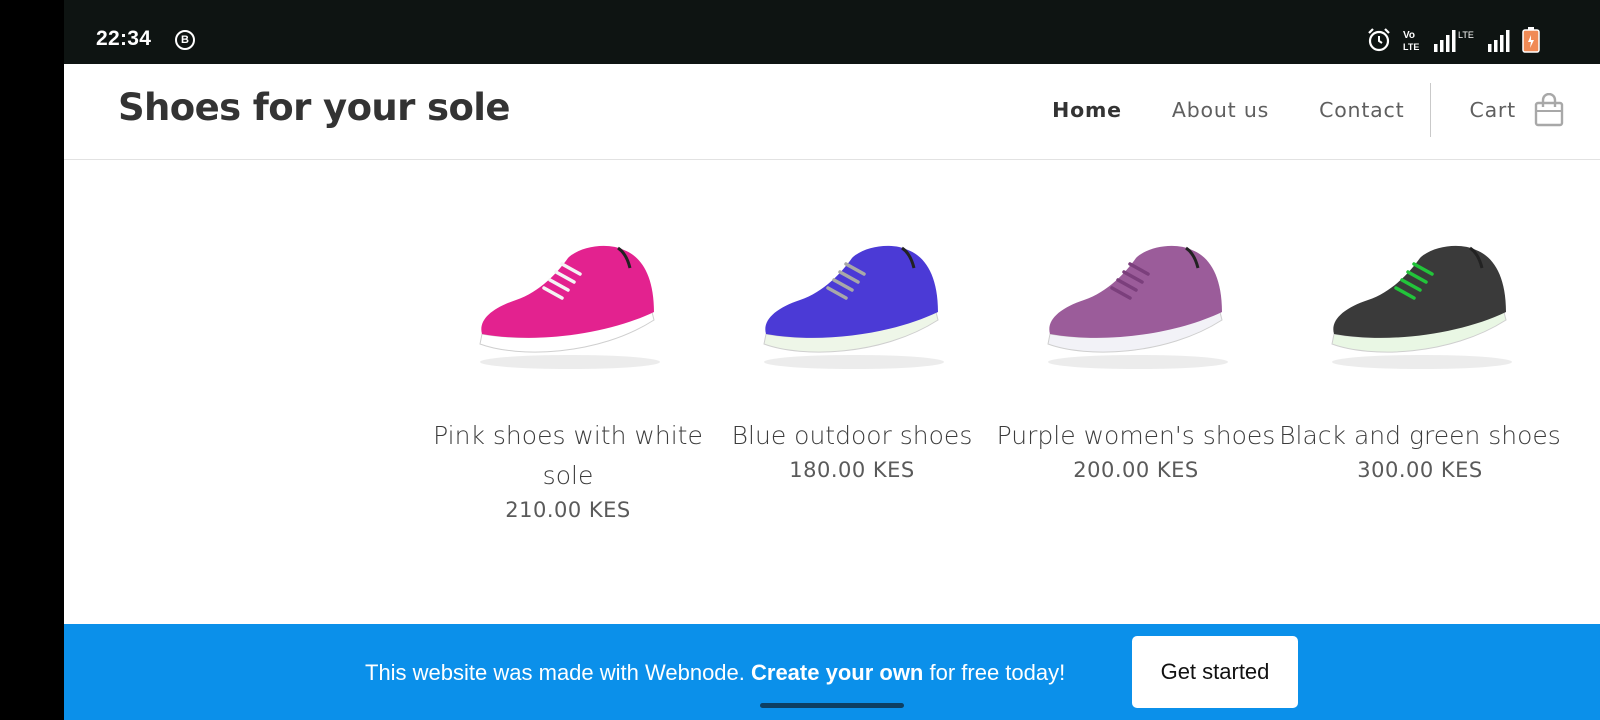 Image resolution: width=1600 pixels, height=720 pixels. What do you see at coordinates (124, 38) in the screenshot?
I see `status-time: 22:34` at bounding box center [124, 38].